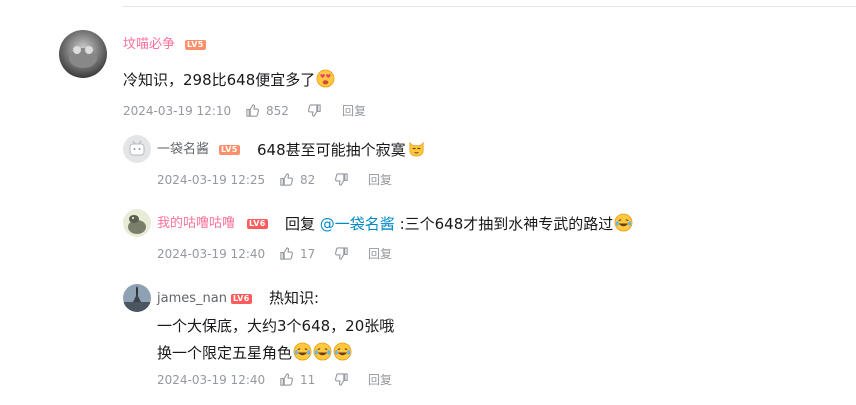  What do you see at coordinates (196, 224) in the screenshot?
I see `username: 我的咕噜咕噜` at bounding box center [196, 224].